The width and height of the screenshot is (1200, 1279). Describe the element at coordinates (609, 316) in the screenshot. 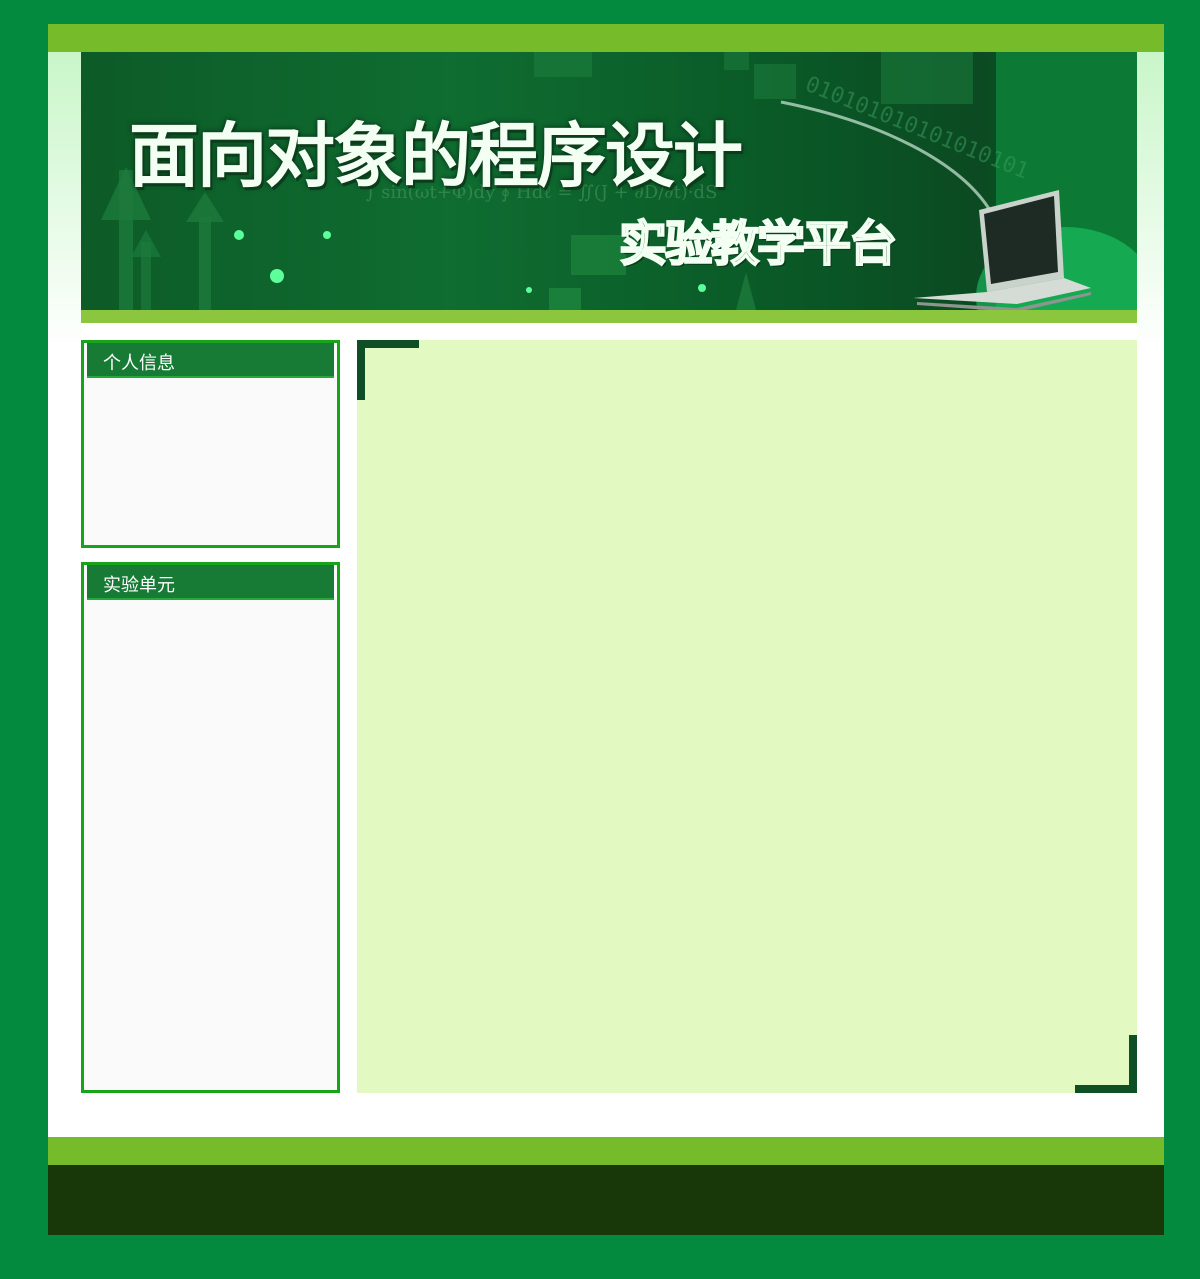

I see `banner-bottom-strip` at that location.